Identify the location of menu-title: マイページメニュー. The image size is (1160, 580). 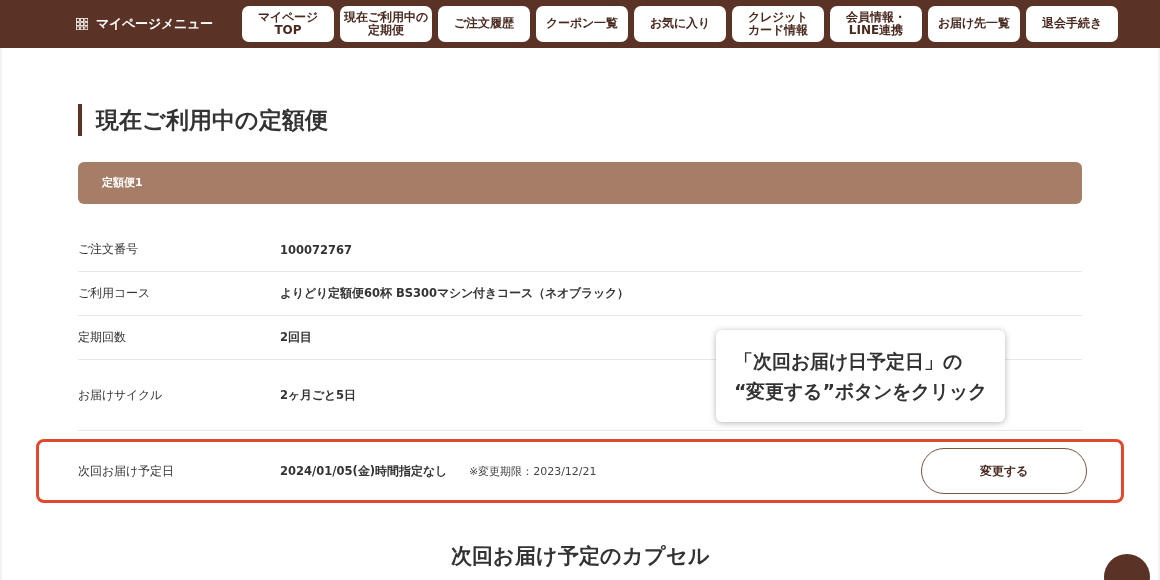
(154, 24).